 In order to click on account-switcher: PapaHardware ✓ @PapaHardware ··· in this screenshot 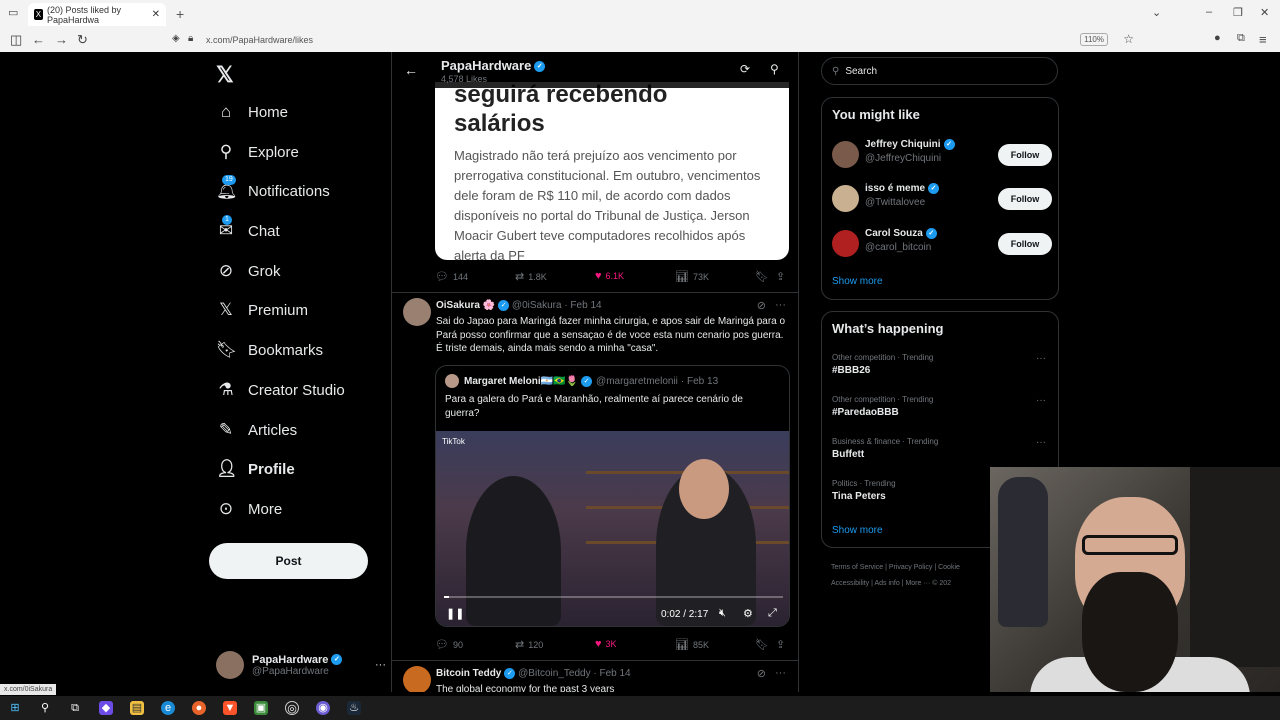, I will do `click(301, 665)`.